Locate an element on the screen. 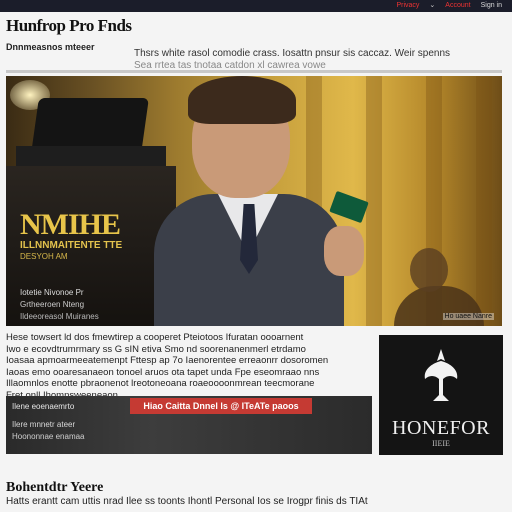 The image size is (512, 512). photo-credit: Ho uaee Nanre is located at coordinates (468, 316).